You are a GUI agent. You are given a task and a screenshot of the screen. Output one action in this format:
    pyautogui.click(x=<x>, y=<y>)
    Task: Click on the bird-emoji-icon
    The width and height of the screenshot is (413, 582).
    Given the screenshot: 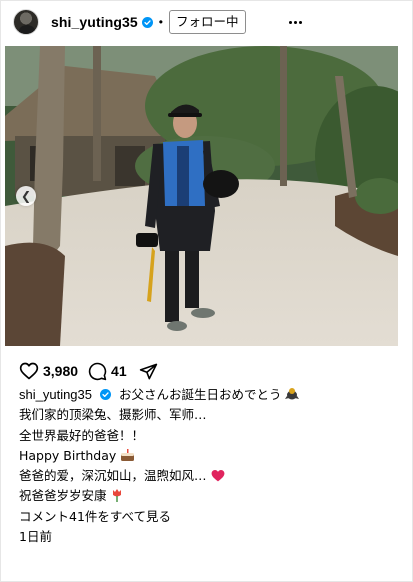 What is the action you would take?
    pyautogui.click(x=292, y=394)
    